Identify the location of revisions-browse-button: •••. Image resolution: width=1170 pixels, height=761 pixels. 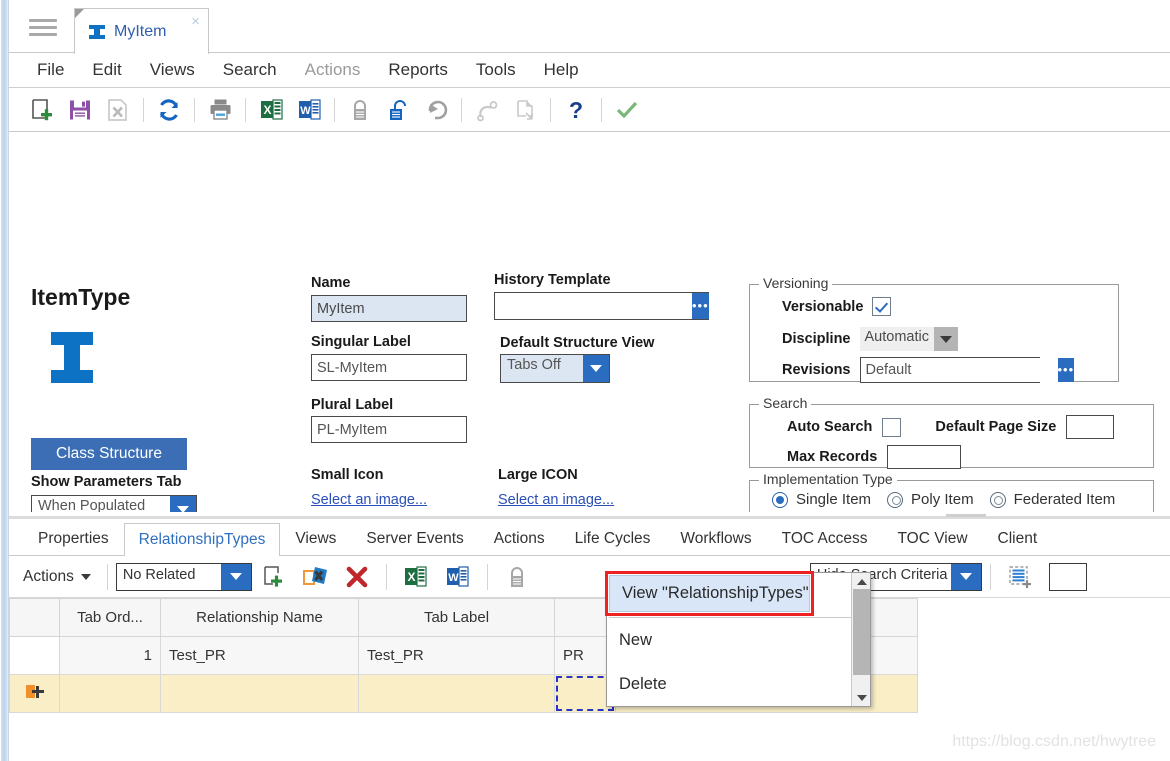
(1066, 370).